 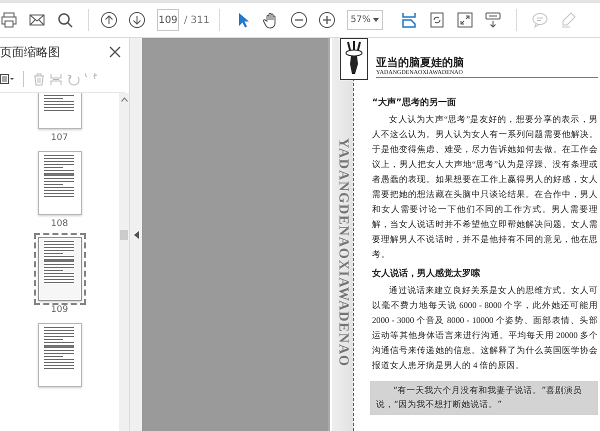 What do you see at coordinates (124, 99) in the screenshot?
I see `scroll-up-icon` at bounding box center [124, 99].